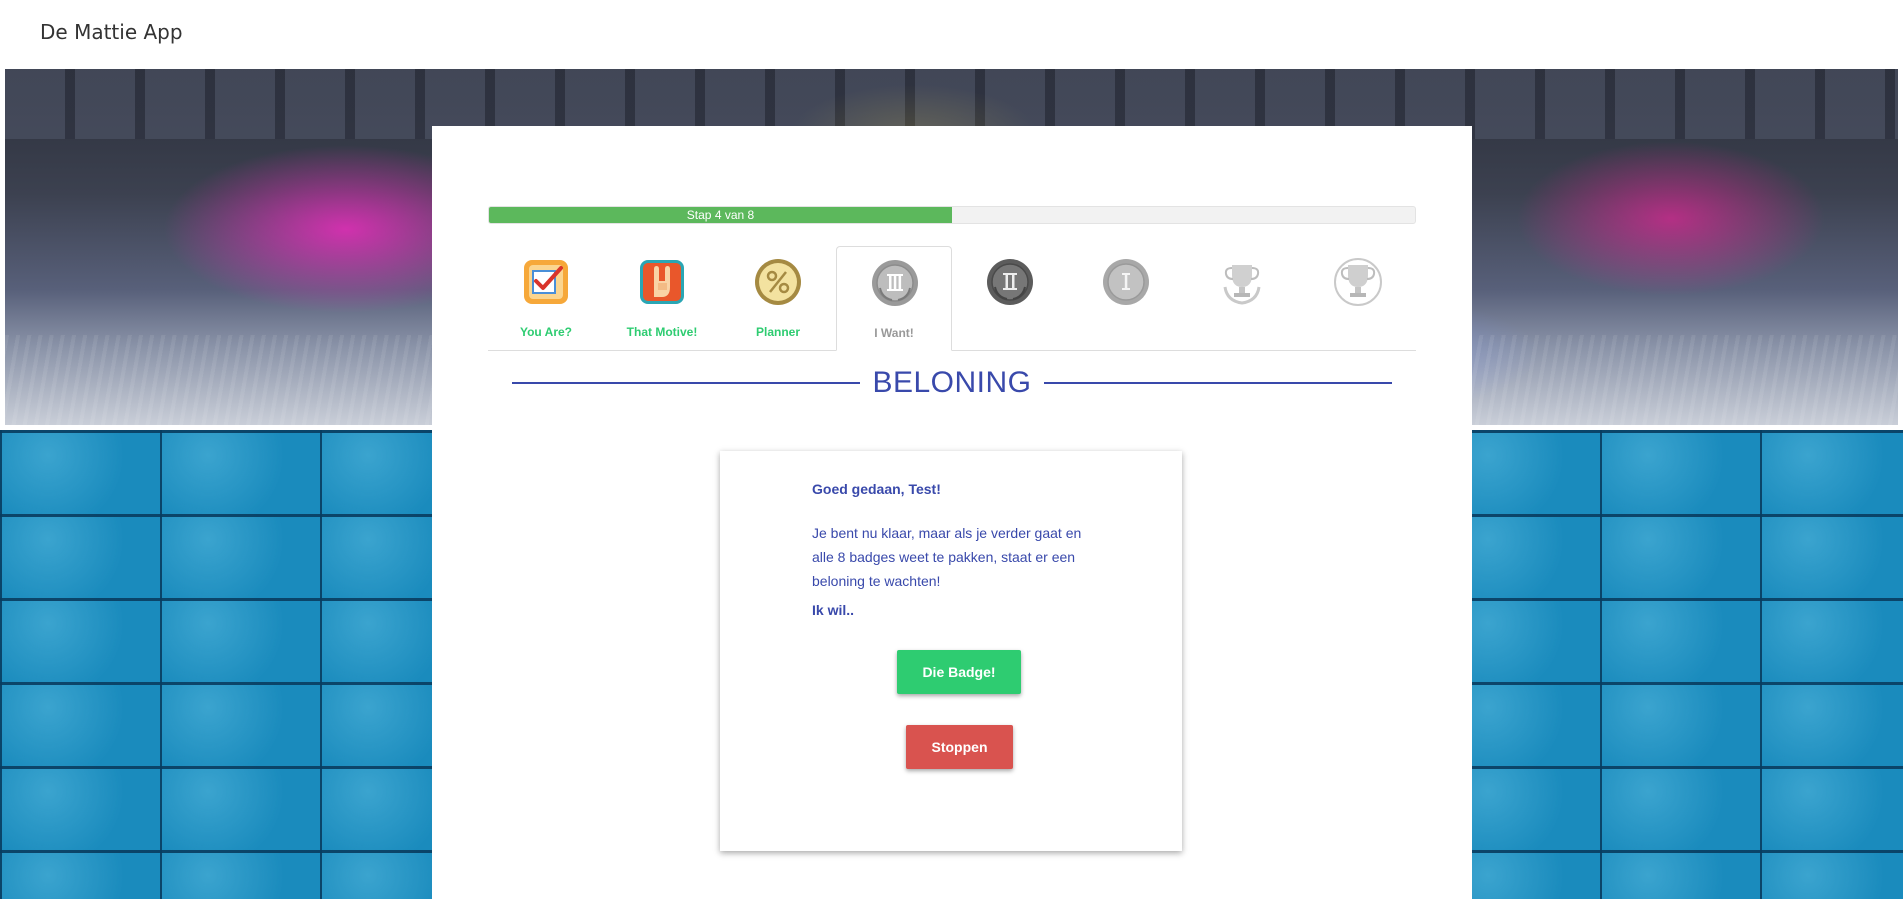 This screenshot has width=1903, height=899. I want to click on tab-label: Planner, so click(777, 332).